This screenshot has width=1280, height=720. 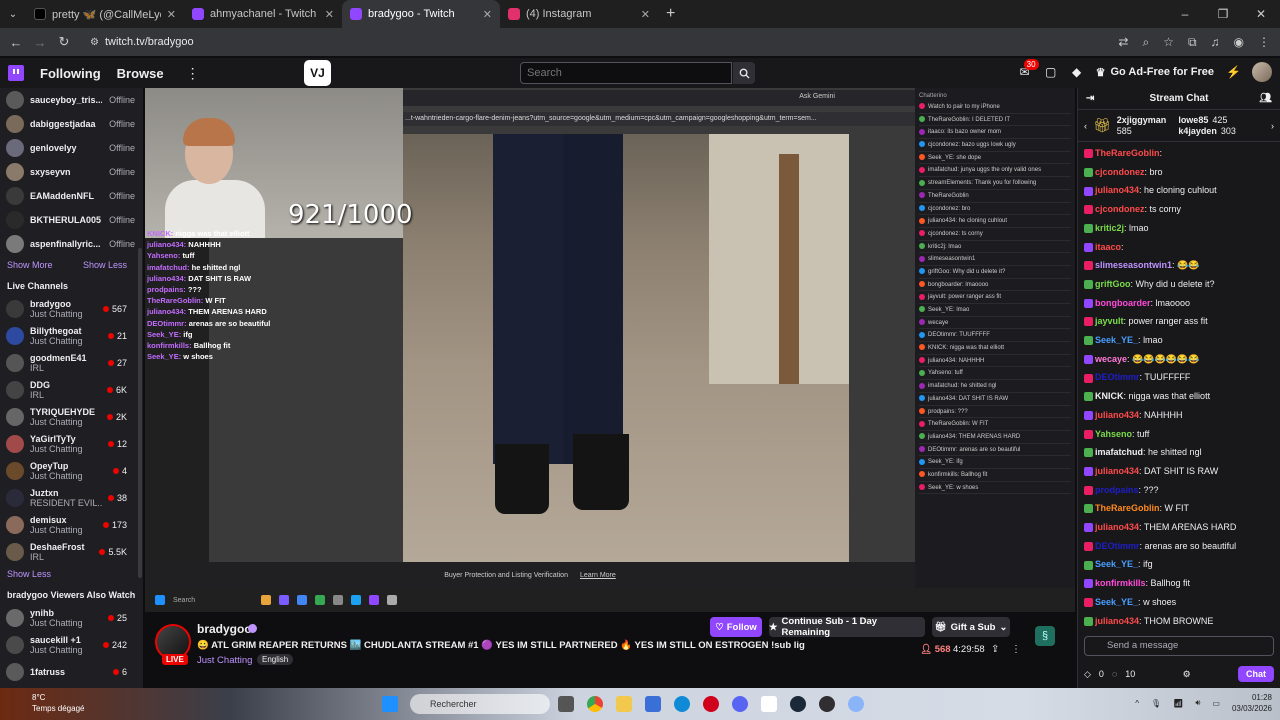 What do you see at coordinates (1179, 452) in the screenshot?
I see `chat-message: imafatchud: he shitted ngl` at bounding box center [1179, 452].